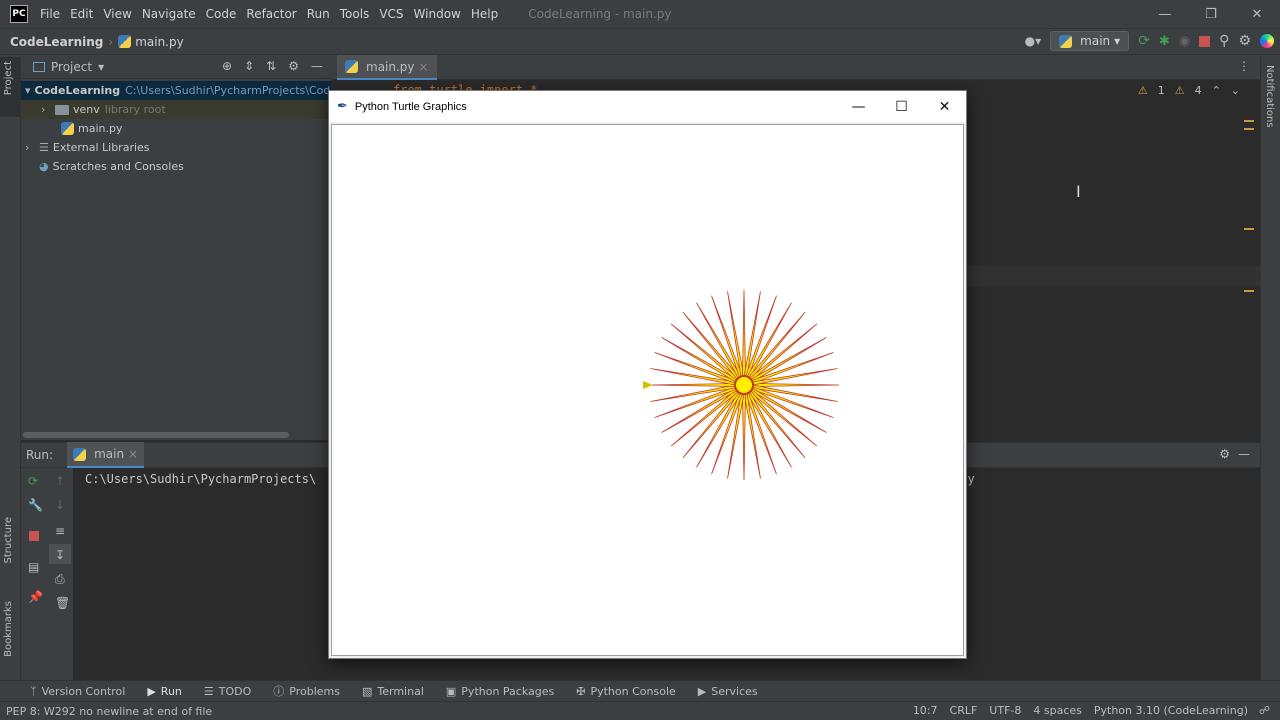 This screenshot has height=720, width=1280. I want to click on tree-item-venv: › venv library root, so click(176, 109).